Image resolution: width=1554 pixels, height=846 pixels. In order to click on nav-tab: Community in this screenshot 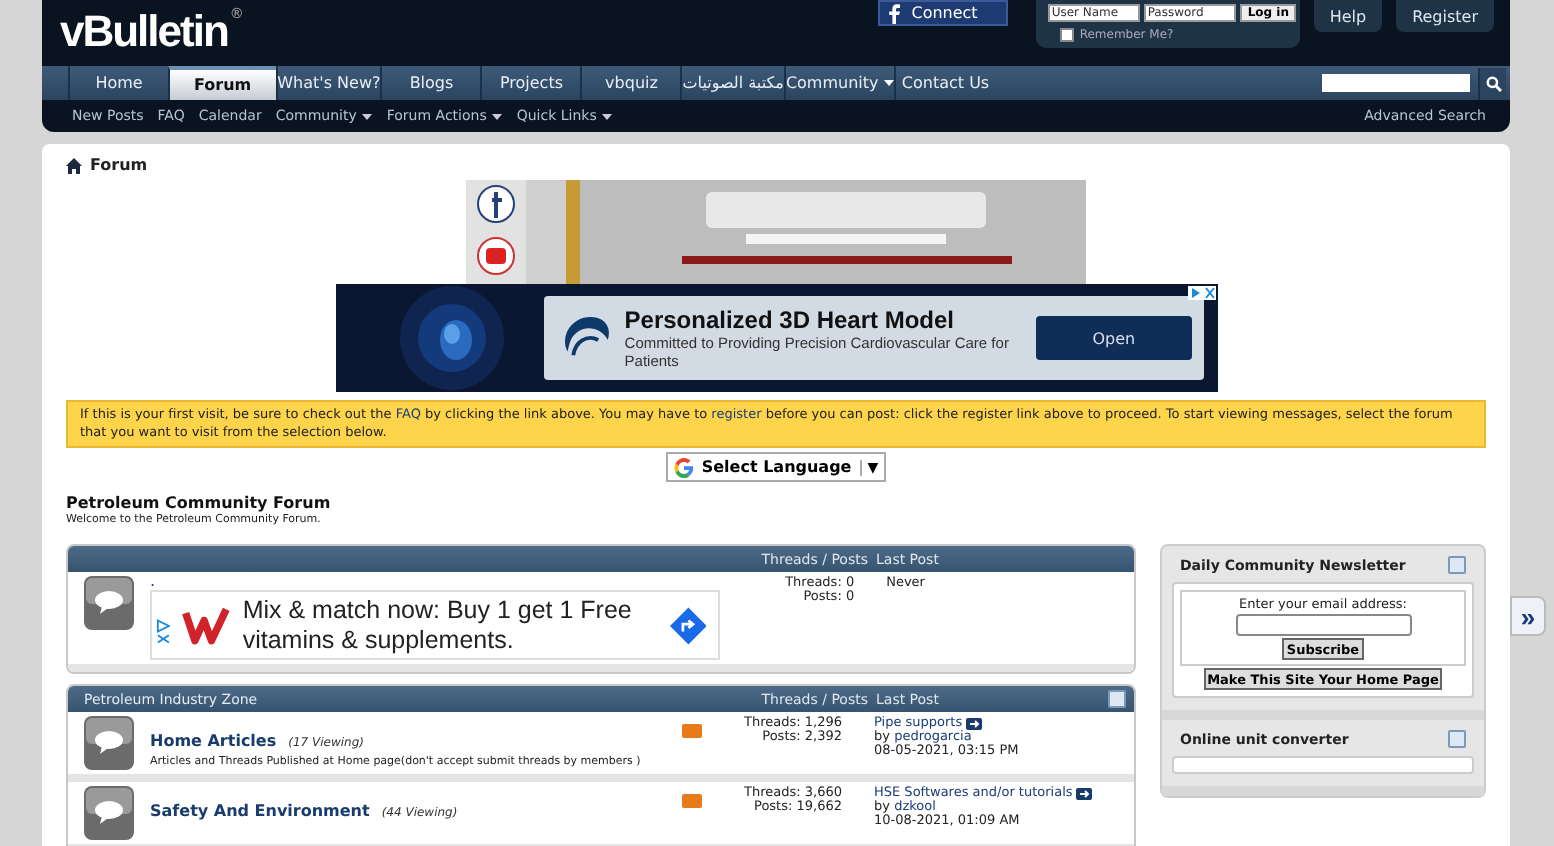, I will do `click(839, 83)`.